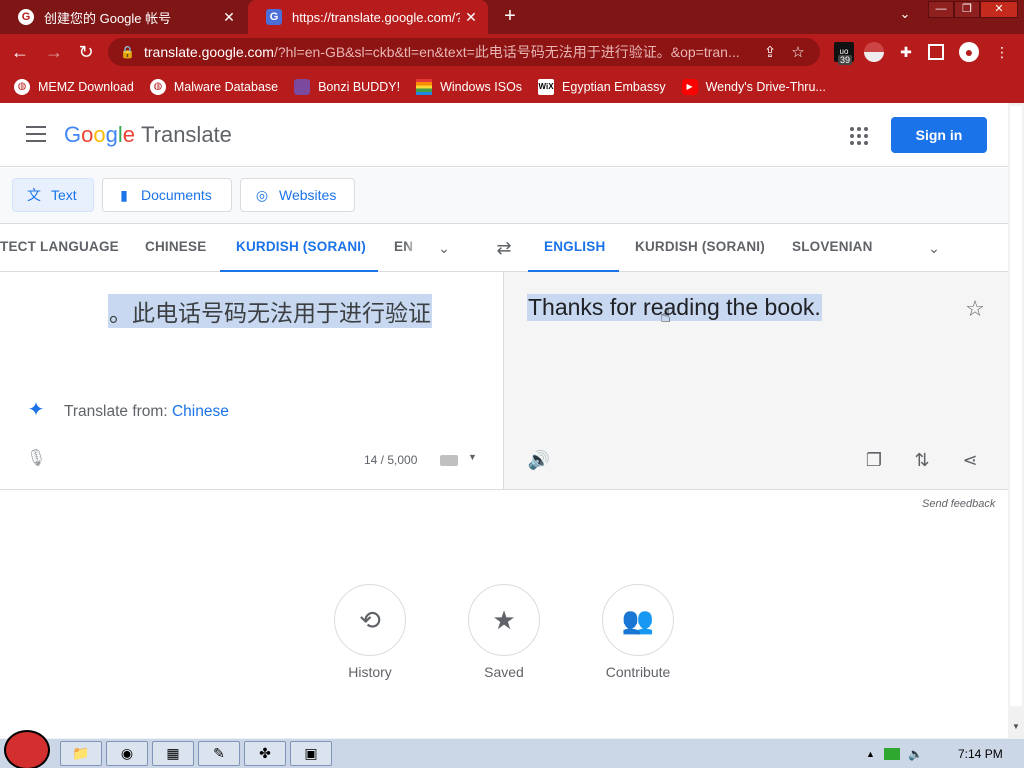 The image size is (1024, 768). I want to click on bookmark-egyptian-embassy: WiX Egyptian Embassy, so click(602, 86).